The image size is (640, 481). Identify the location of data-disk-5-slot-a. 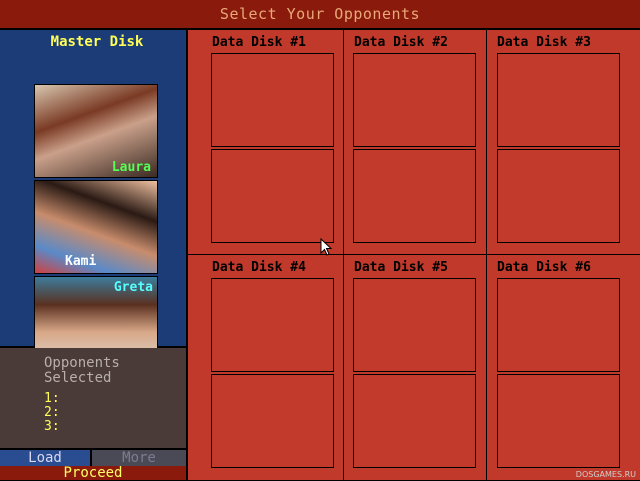
(414, 325).